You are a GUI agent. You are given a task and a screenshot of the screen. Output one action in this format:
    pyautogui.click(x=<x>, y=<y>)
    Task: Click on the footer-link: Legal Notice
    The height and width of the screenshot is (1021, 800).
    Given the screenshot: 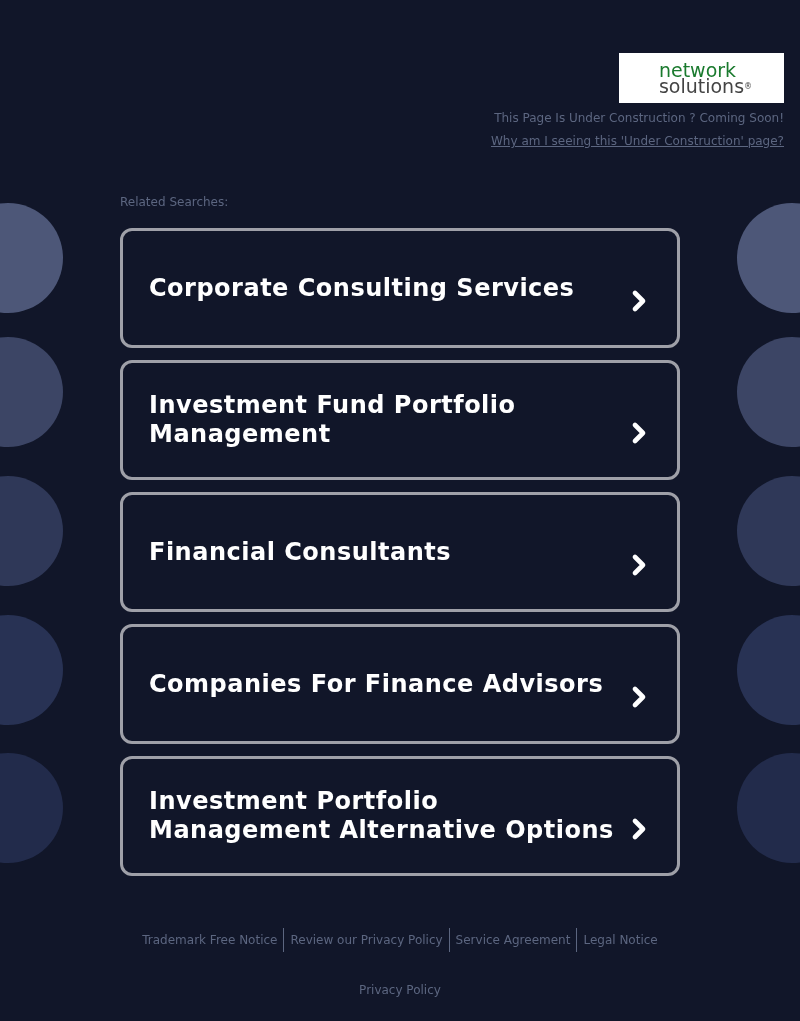 What is the action you would take?
    pyautogui.click(x=620, y=940)
    